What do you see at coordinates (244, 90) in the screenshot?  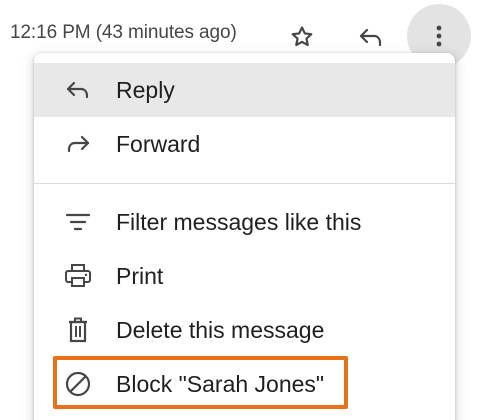 I see `menu-item-reply: Reply` at bounding box center [244, 90].